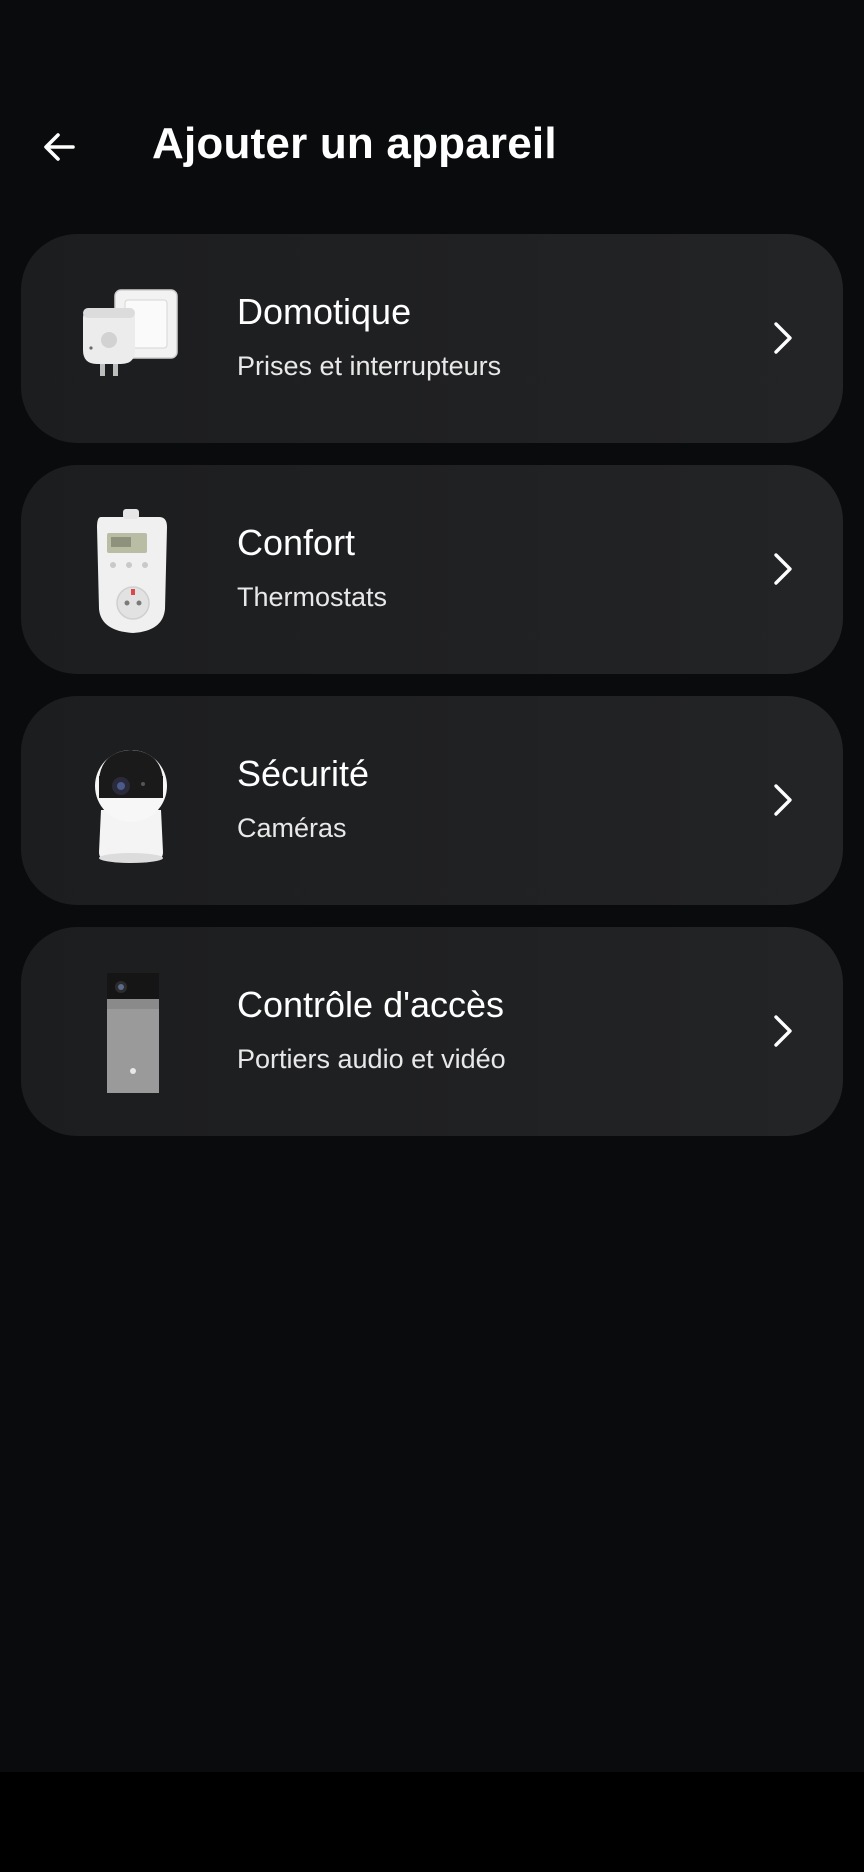 The height and width of the screenshot is (1872, 864). What do you see at coordinates (432, 1031) in the screenshot?
I see `category-card-controle-acces: Contrôle d'accès Portiers audio et vidéo` at bounding box center [432, 1031].